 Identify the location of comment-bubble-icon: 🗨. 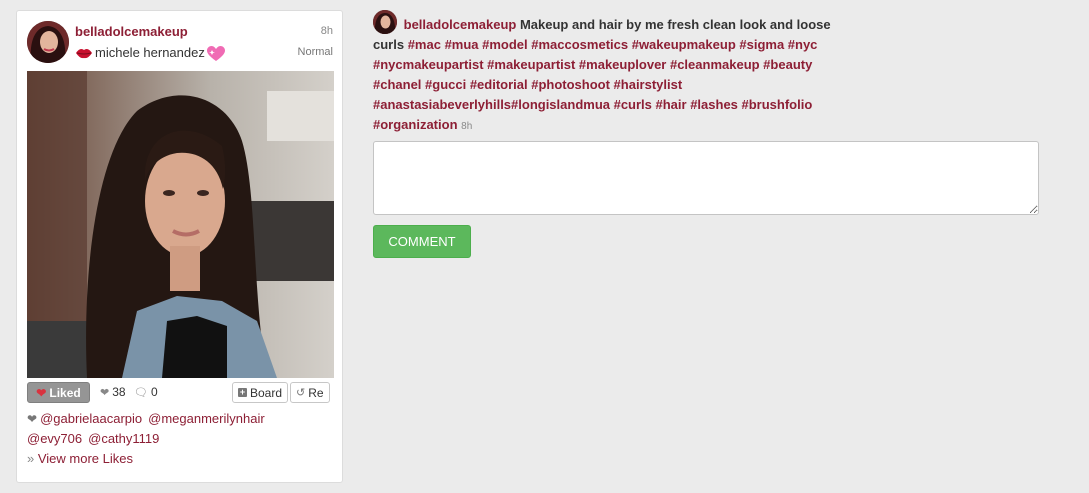
(141, 392).